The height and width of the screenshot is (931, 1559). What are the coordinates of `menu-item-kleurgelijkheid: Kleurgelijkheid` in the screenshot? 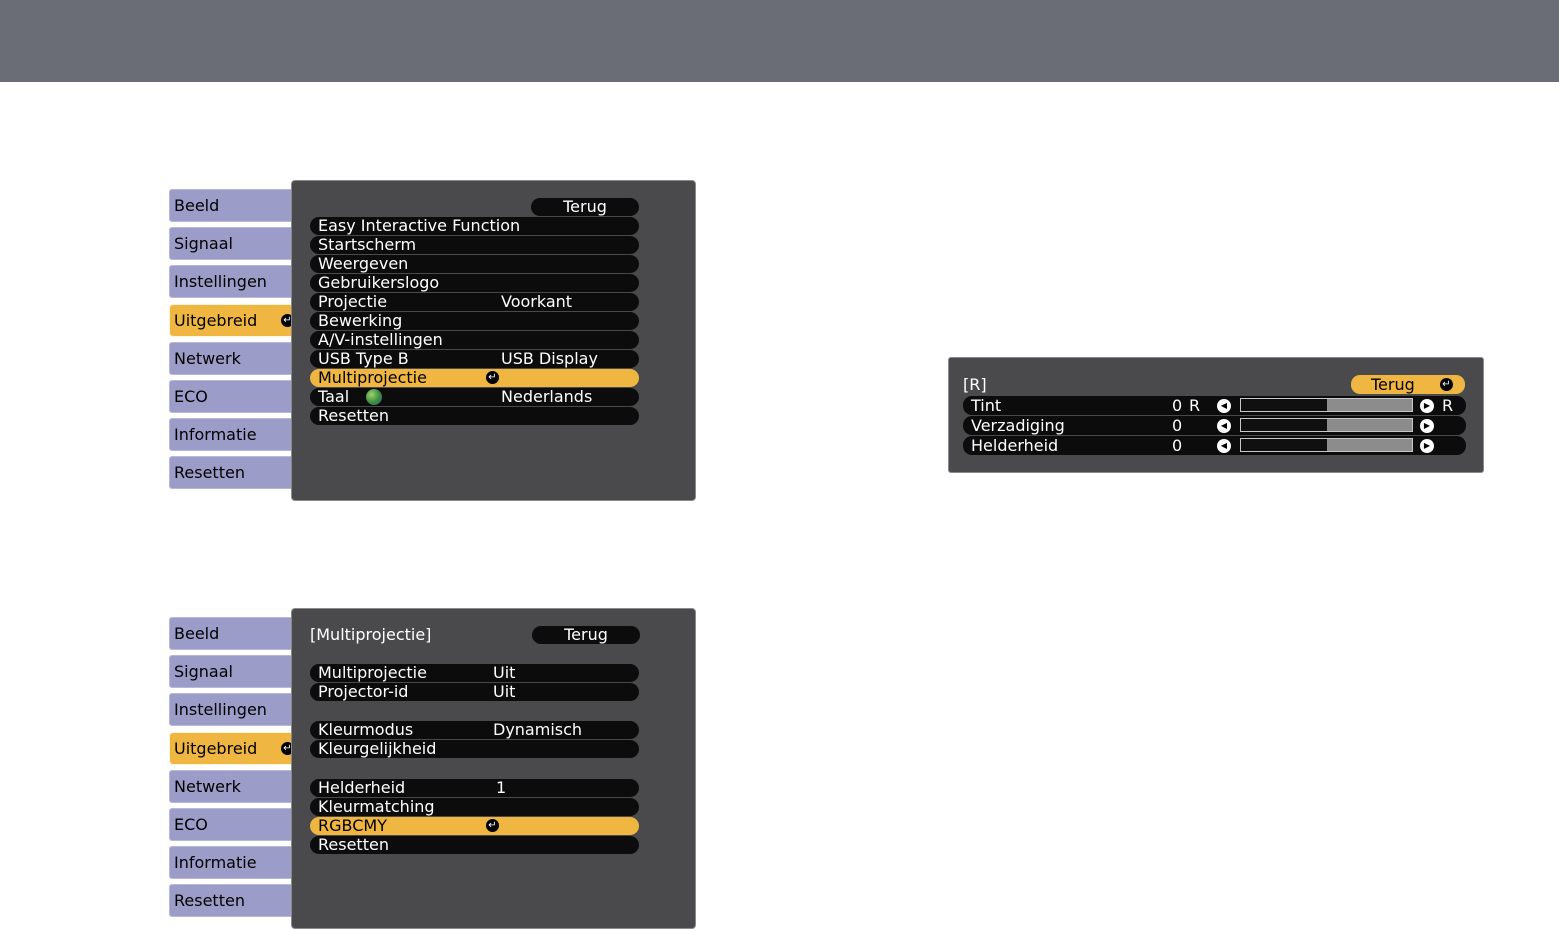 It's located at (474, 749).